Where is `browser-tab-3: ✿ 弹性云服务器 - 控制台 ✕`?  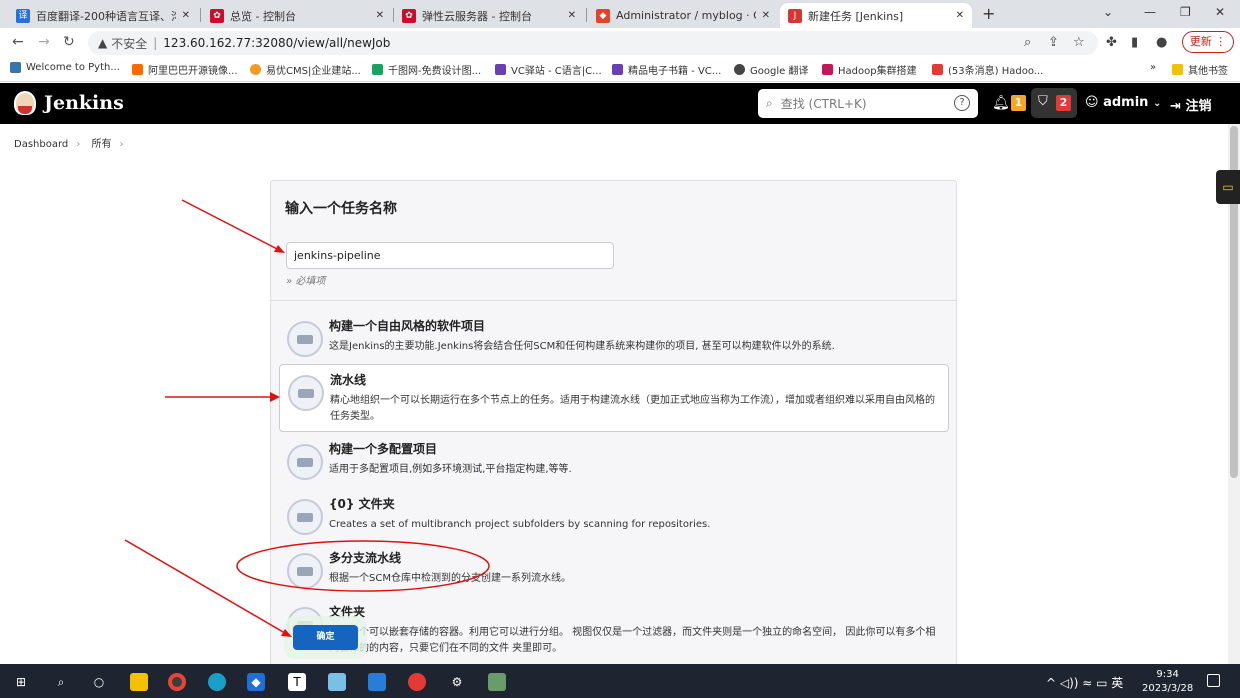 browser-tab-3: ✿ 弹性云服务器 - 控制台 ✕ is located at coordinates (489, 15).